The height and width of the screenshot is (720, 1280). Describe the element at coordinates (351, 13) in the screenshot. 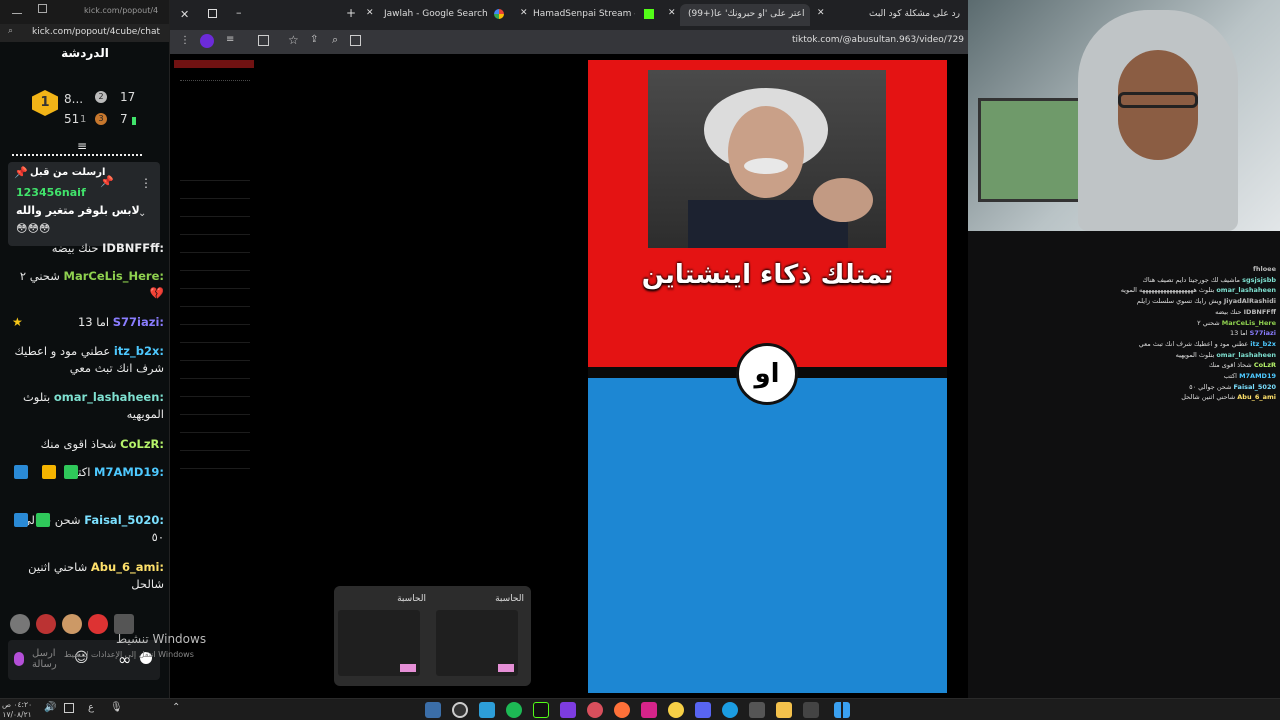

I see `new-tab-icon: +` at that location.